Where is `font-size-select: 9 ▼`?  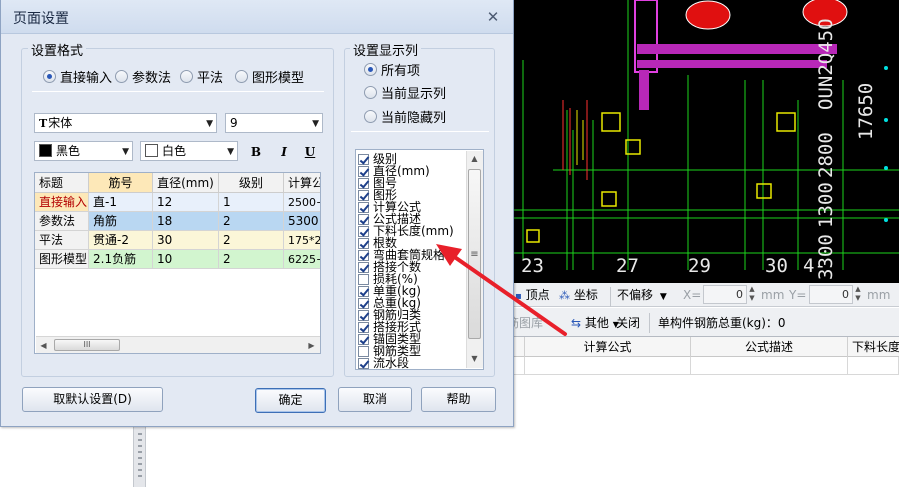 font-size-select: 9 ▼ is located at coordinates (274, 123).